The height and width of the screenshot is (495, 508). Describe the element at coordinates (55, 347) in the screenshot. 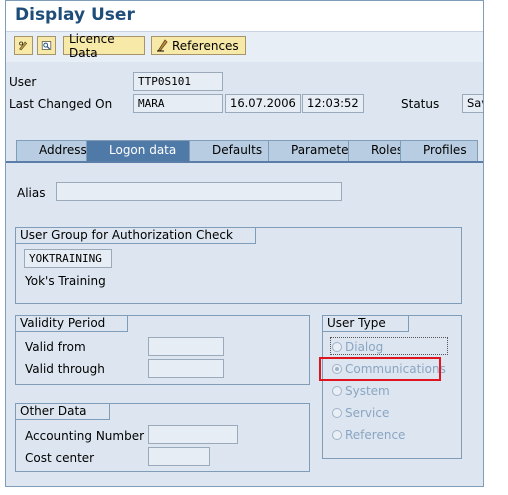

I see `valid-from-label: Valid from` at that location.